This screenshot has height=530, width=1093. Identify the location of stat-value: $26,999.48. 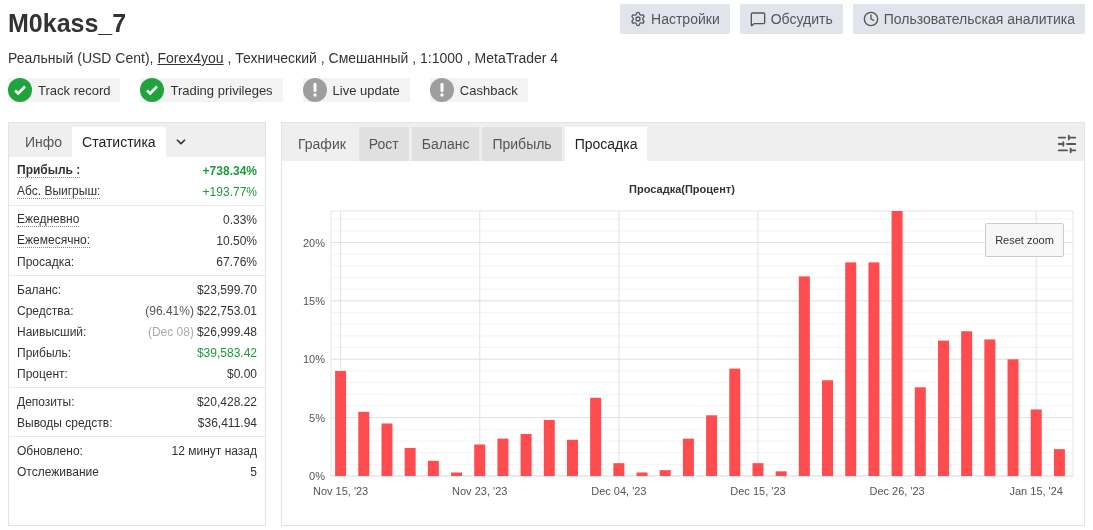
(226, 331).